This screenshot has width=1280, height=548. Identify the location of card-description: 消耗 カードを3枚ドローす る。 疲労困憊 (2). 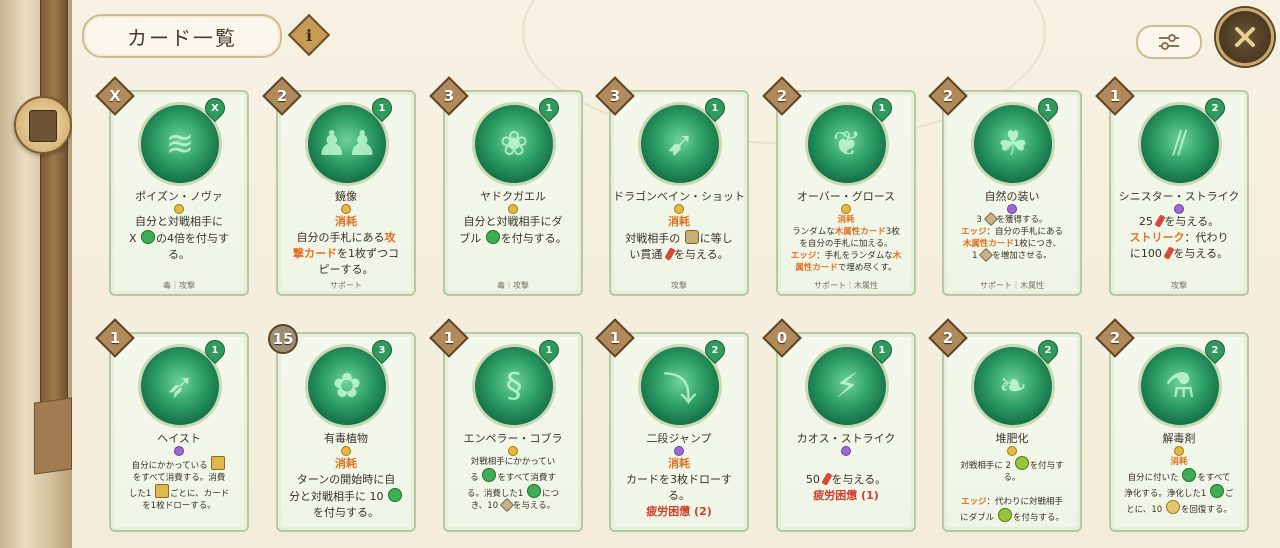
(679, 487).